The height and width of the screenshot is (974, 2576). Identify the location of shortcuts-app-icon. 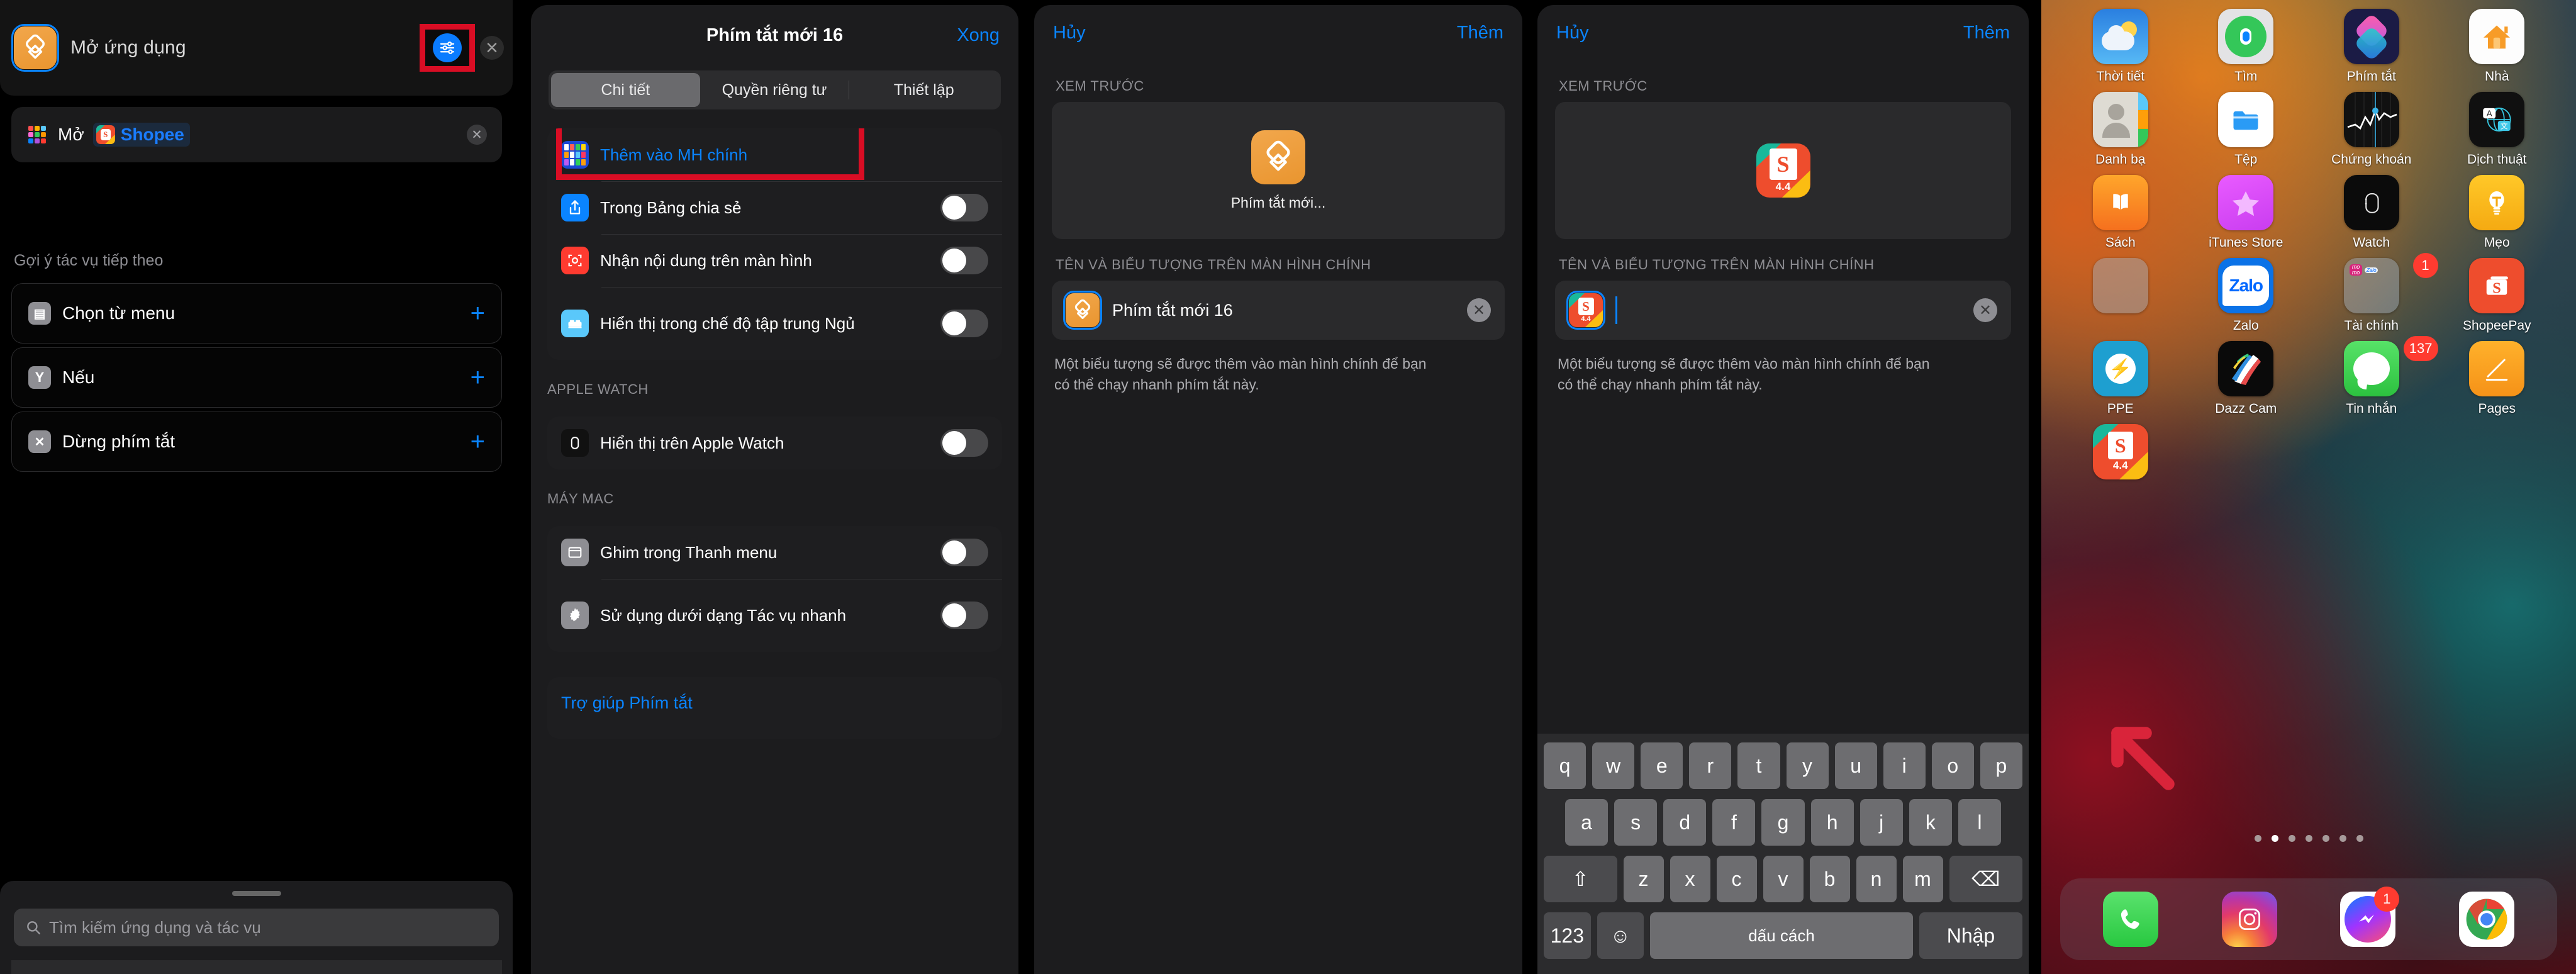
(1082, 310).